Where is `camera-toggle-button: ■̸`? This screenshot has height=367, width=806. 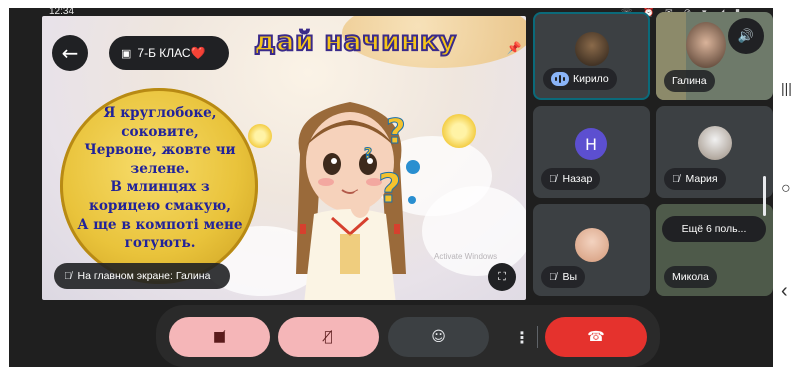
camera-toggle-button: ■̸ is located at coordinates (219, 337).